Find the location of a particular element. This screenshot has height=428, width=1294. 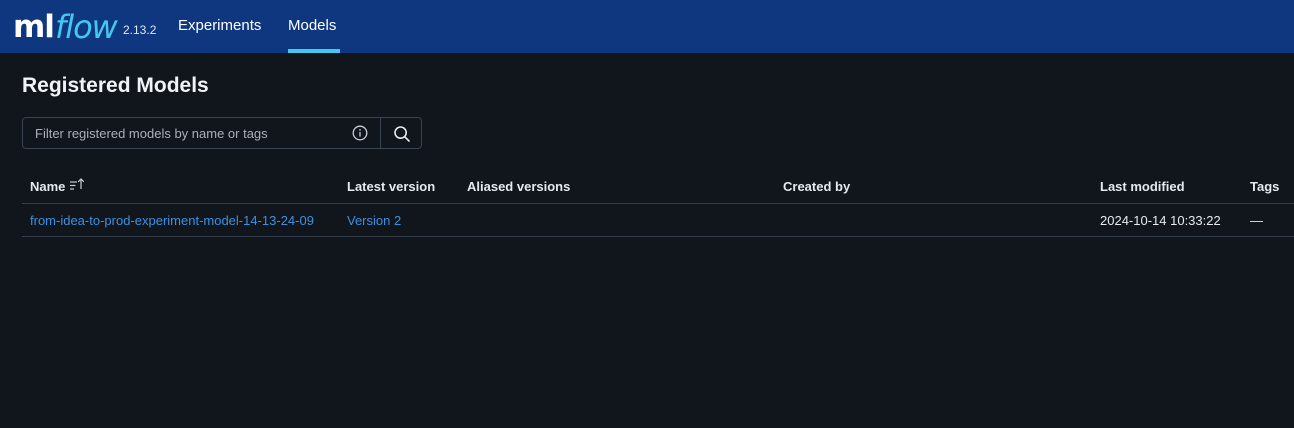

column-header-tags: Tags is located at coordinates (1265, 186).